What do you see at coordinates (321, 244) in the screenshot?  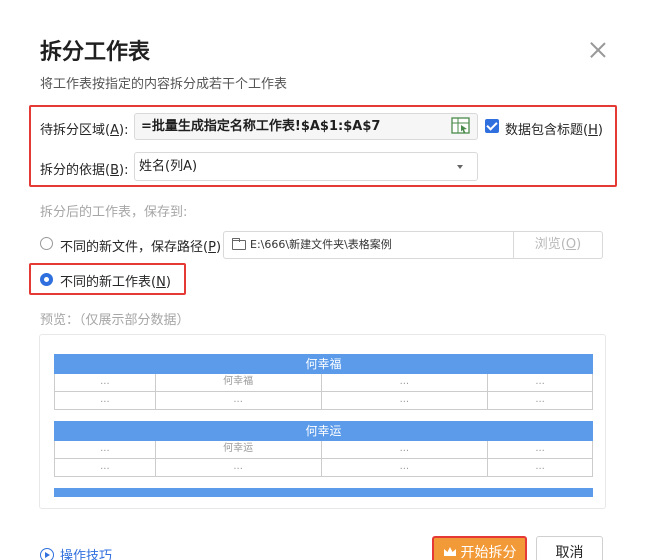 I see `save-path-value: E:\666\新建文件夹\表格案例` at bounding box center [321, 244].